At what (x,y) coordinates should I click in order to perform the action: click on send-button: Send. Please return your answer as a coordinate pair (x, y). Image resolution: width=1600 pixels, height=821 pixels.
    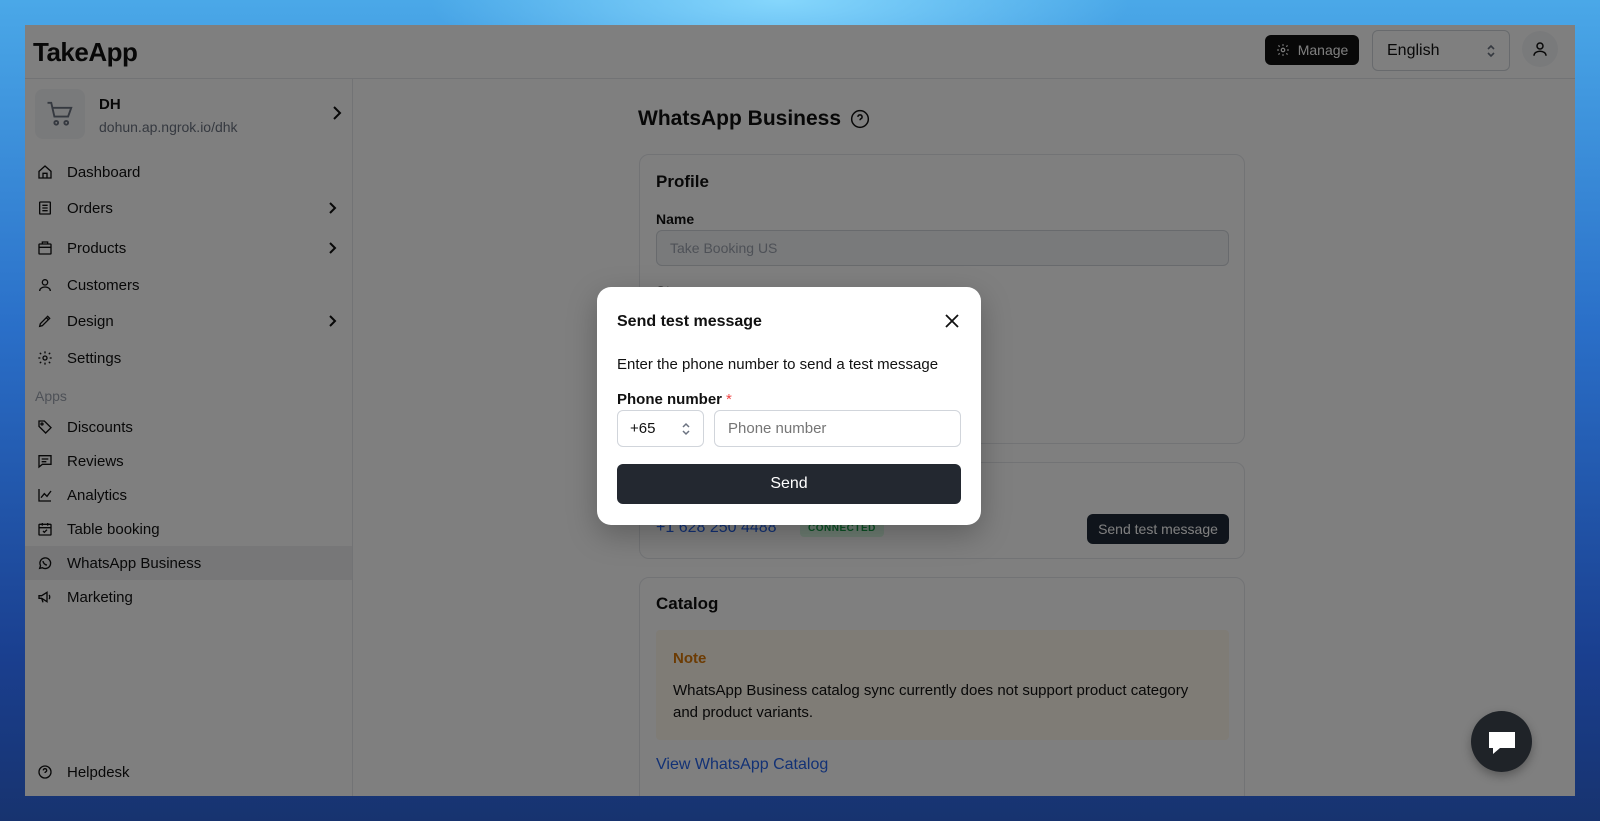
    Looking at the image, I should click on (789, 484).